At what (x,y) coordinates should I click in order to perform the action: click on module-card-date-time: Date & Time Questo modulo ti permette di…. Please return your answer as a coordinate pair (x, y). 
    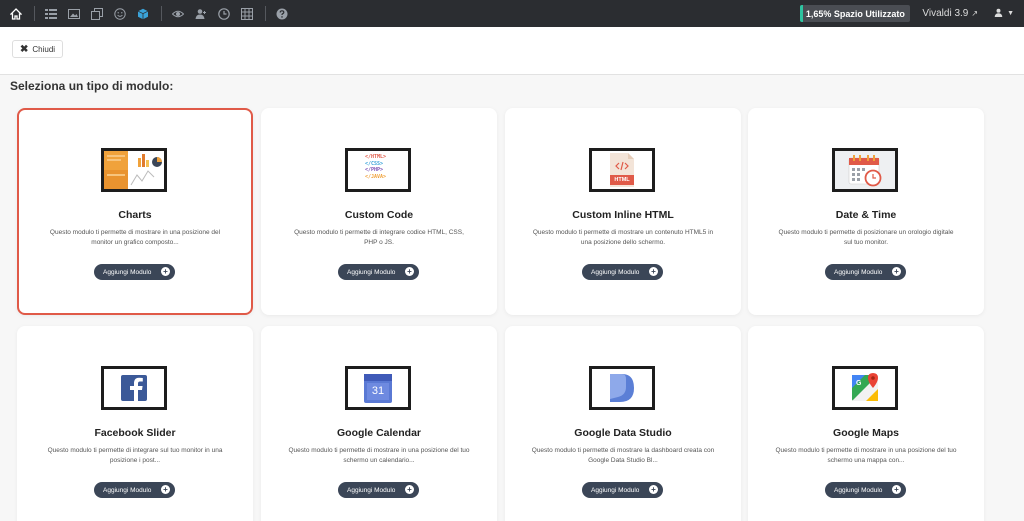
    Looking at the image, I should click on (866, 211).